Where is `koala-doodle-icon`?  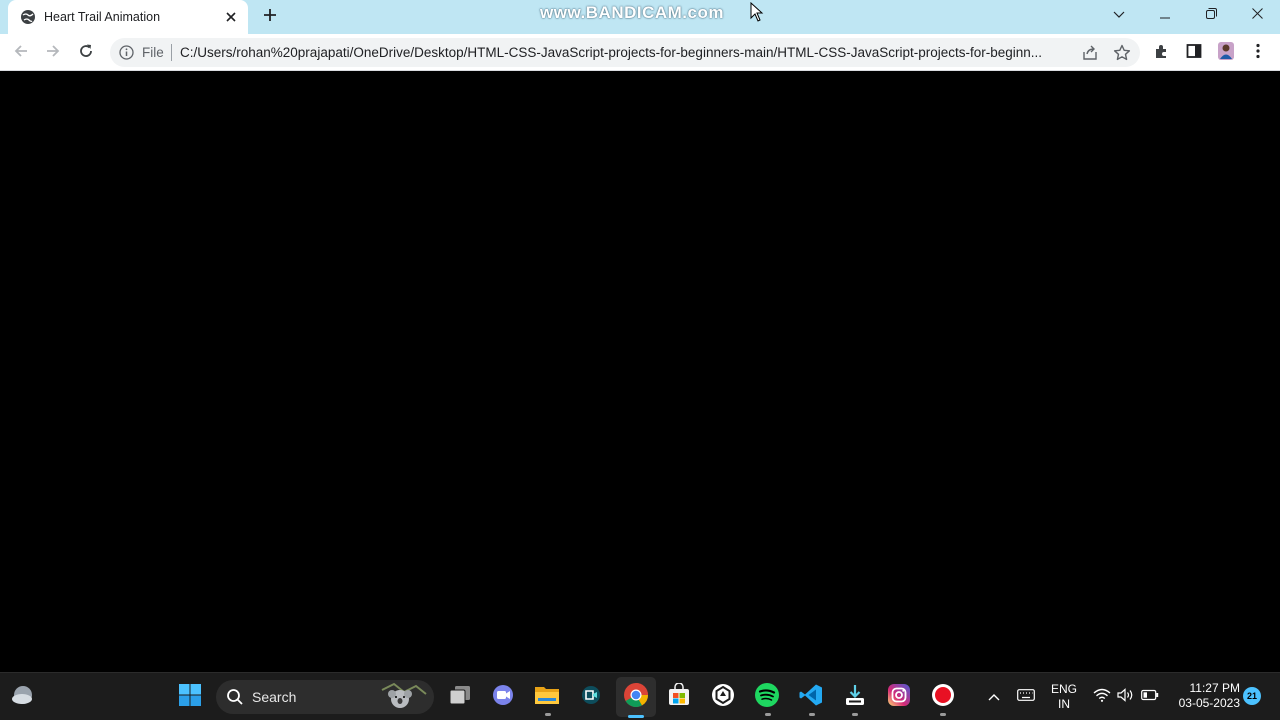
koala-doodle-icon is located at coordinates (404, 697).